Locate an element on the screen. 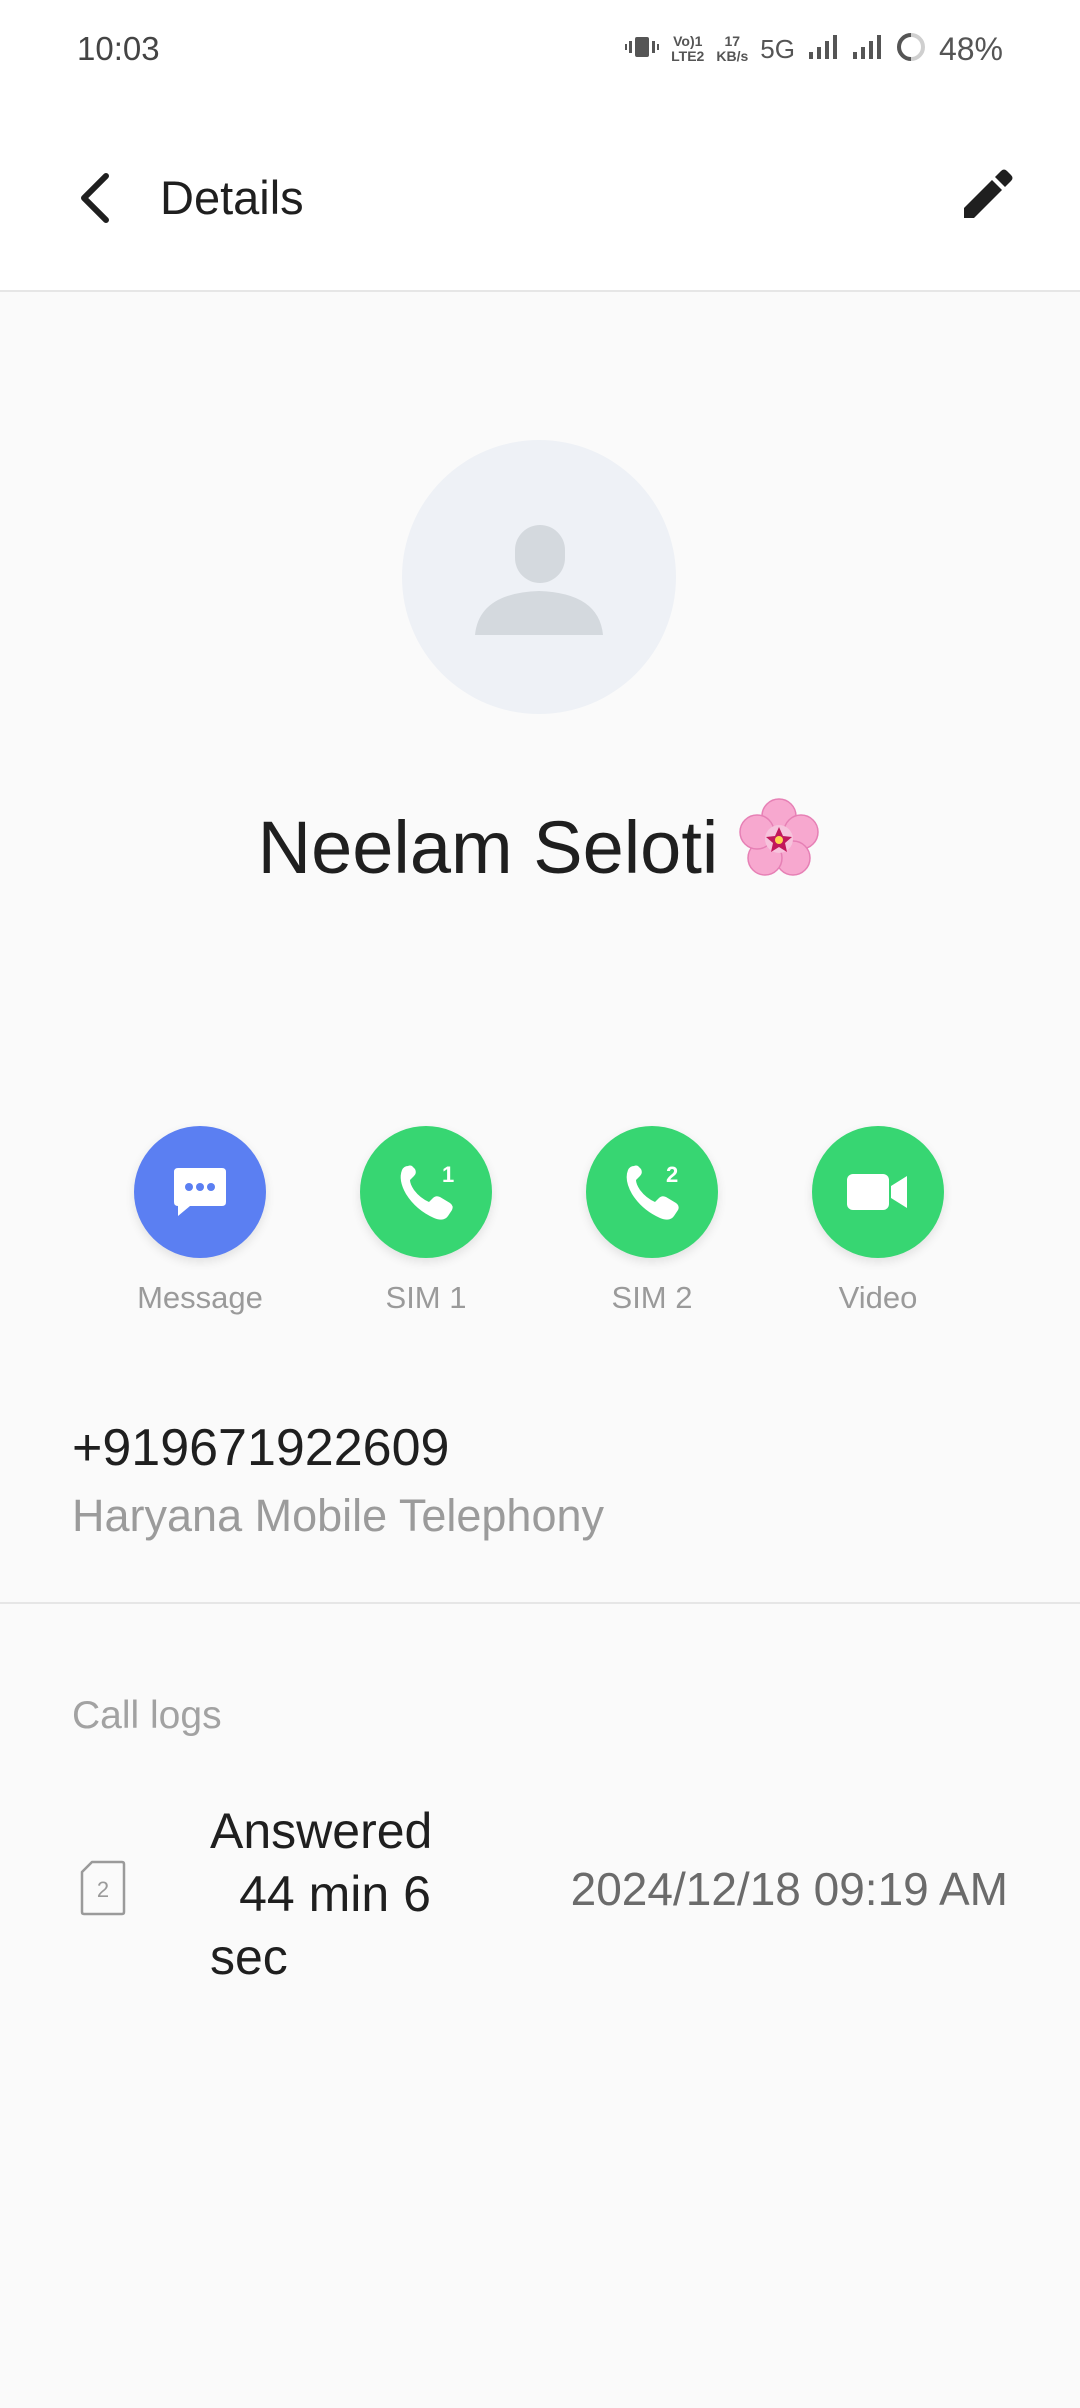  sim-card-icon: 2 is located at coordinates (103, 1888).